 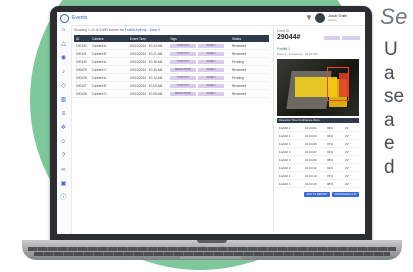 What do you see at coordinates (63, 72) in the screenshot?
I see `bell-icon: ♪` at bounding box center [63, 72].